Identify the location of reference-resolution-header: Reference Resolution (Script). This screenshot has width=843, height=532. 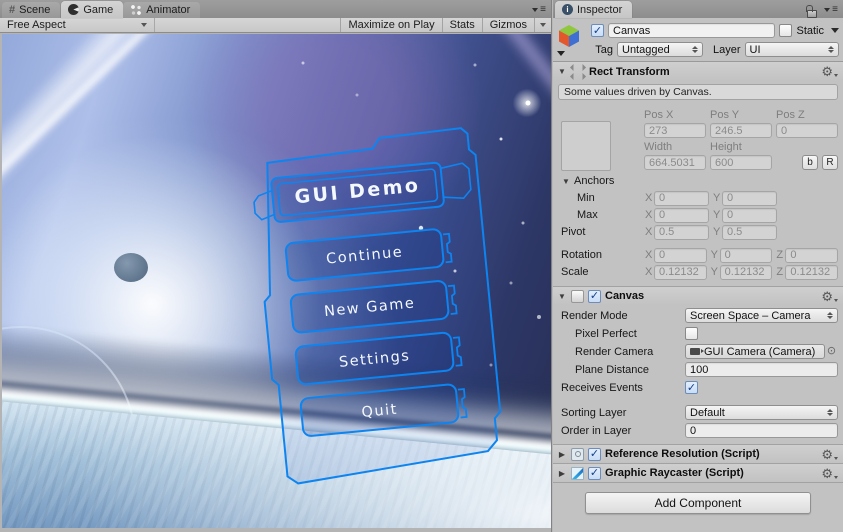
(698, 453).